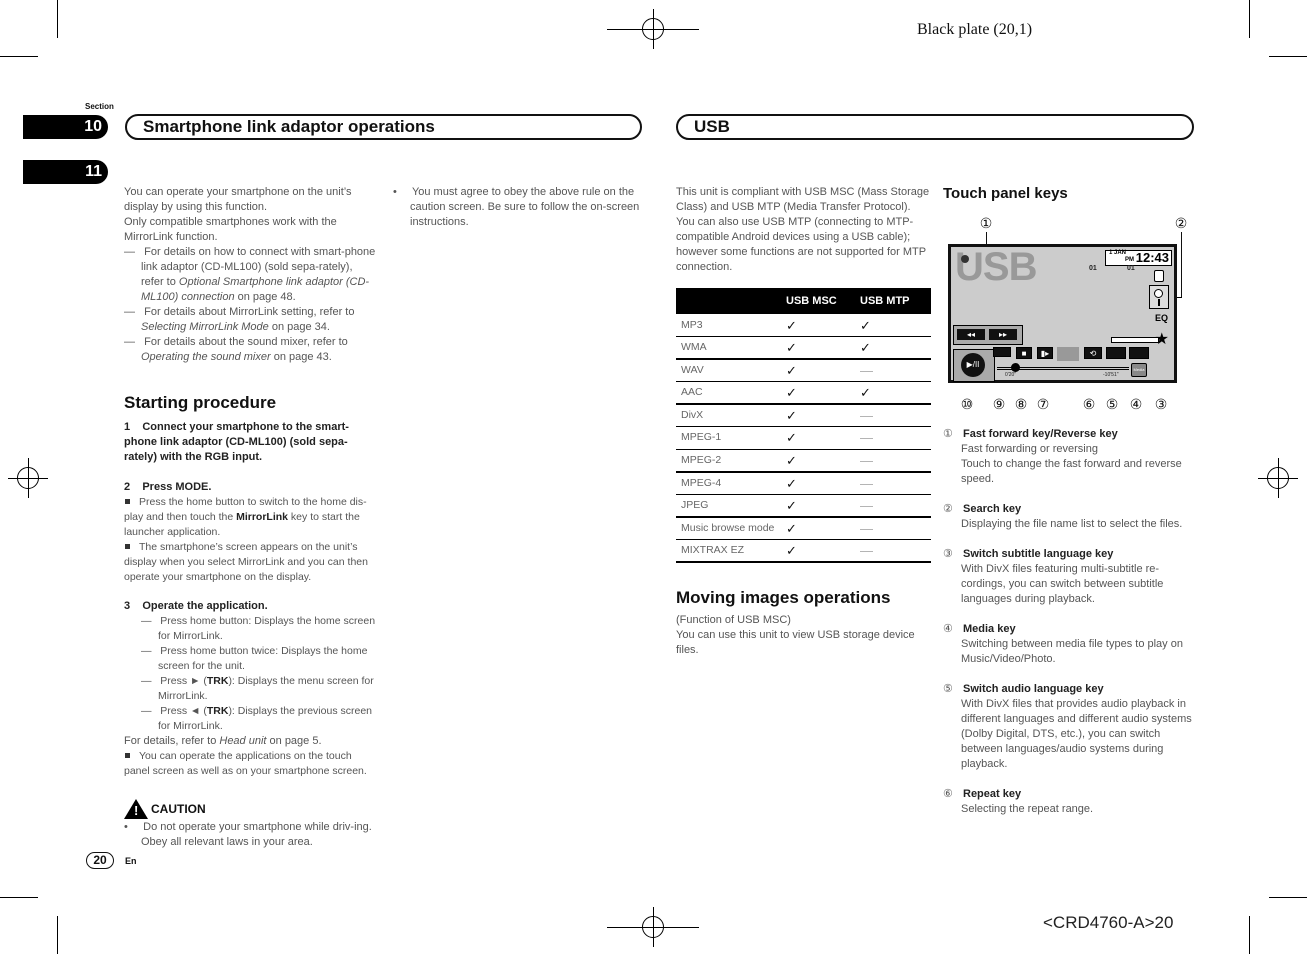 This screenshot has height=954, width=1307. What do you see at coordinates (172, 741) in the screenshot?
I see `ref-text: For details, refer to` at bounding box center [172, 741].